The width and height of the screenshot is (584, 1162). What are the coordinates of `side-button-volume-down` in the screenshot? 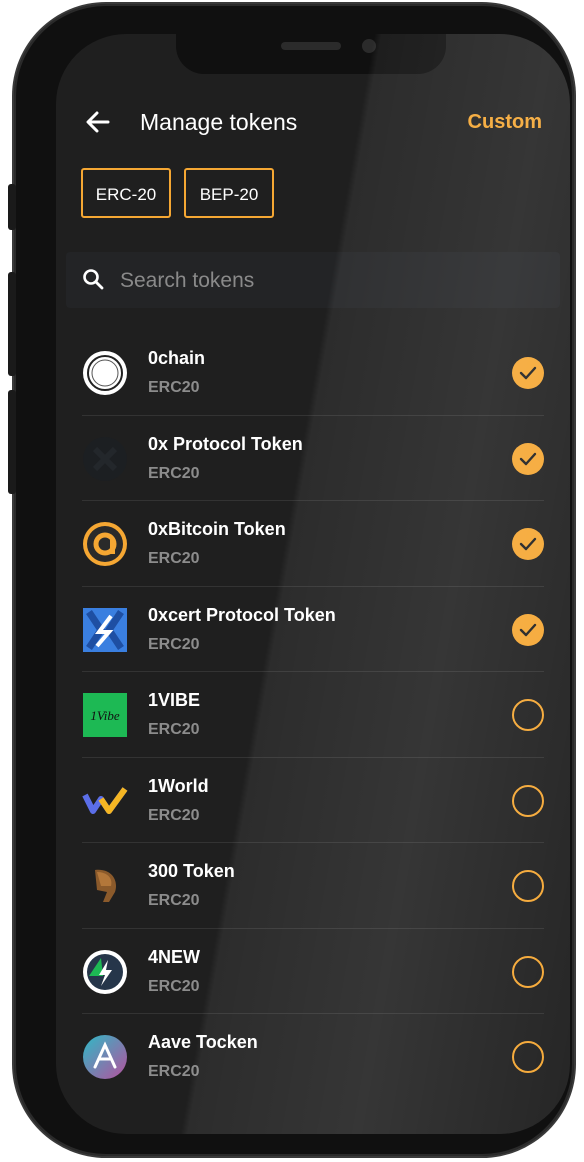 It's located at (12, 442).